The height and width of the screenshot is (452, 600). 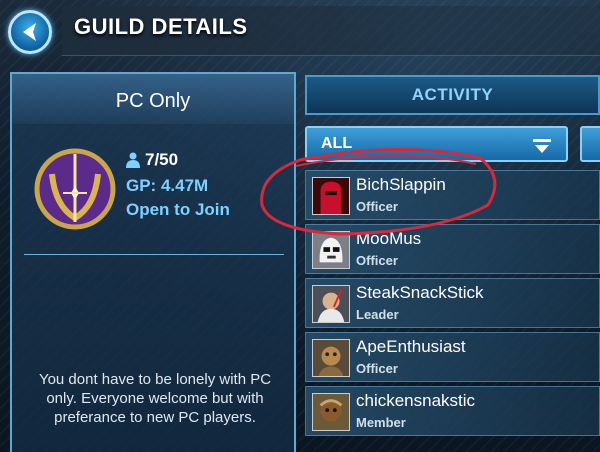 What do you see at coordinates (381, 422) in the screenshot?
I see `member-role: Member` at bounding box center [381, 422].